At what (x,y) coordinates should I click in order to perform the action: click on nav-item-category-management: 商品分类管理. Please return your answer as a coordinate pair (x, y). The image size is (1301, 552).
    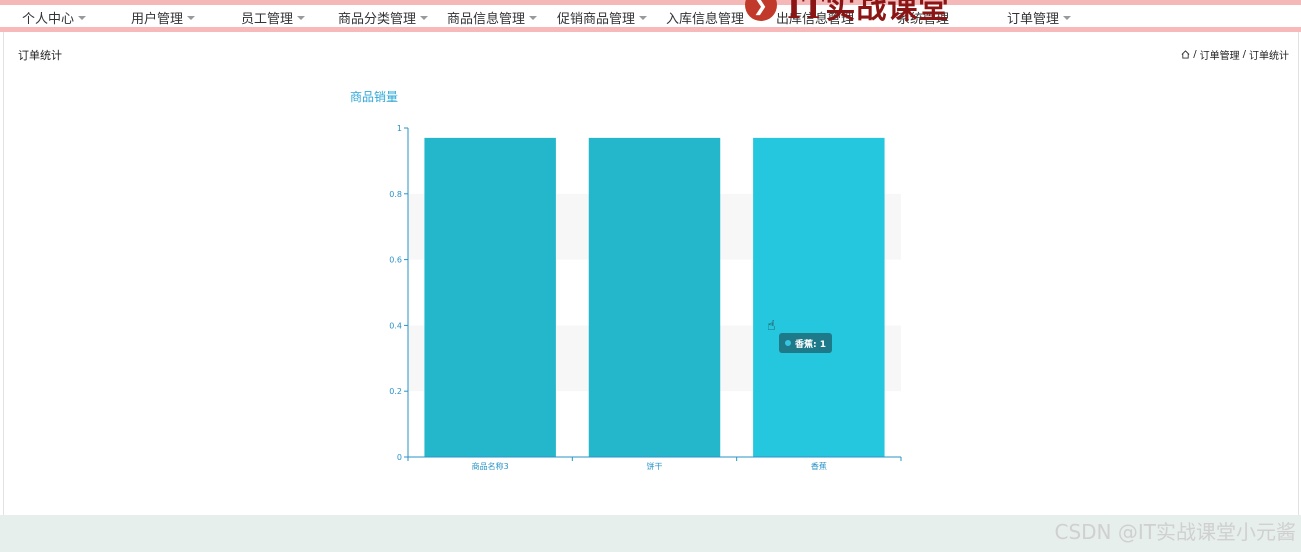
    Looking at the image, I should click on (383, 17).